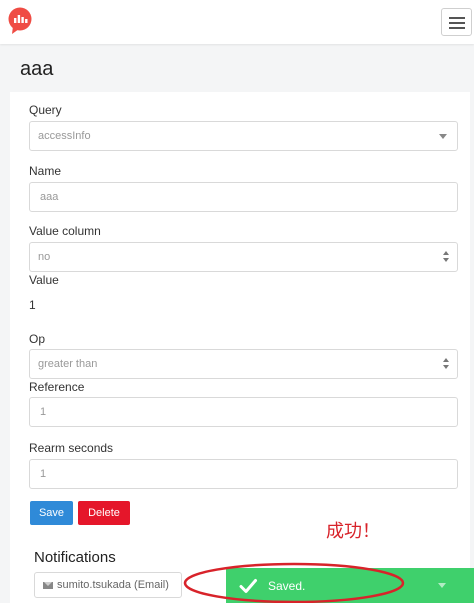  I want to click on value-label: Value, so click(44, 280).